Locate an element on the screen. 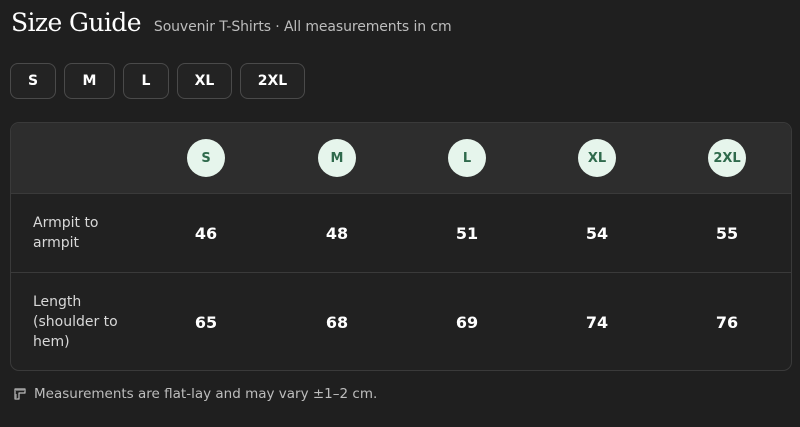 Image resolution: width=800 pixels, height=427 pixels. cell-value: 54 is located at coordinates (597, 233).